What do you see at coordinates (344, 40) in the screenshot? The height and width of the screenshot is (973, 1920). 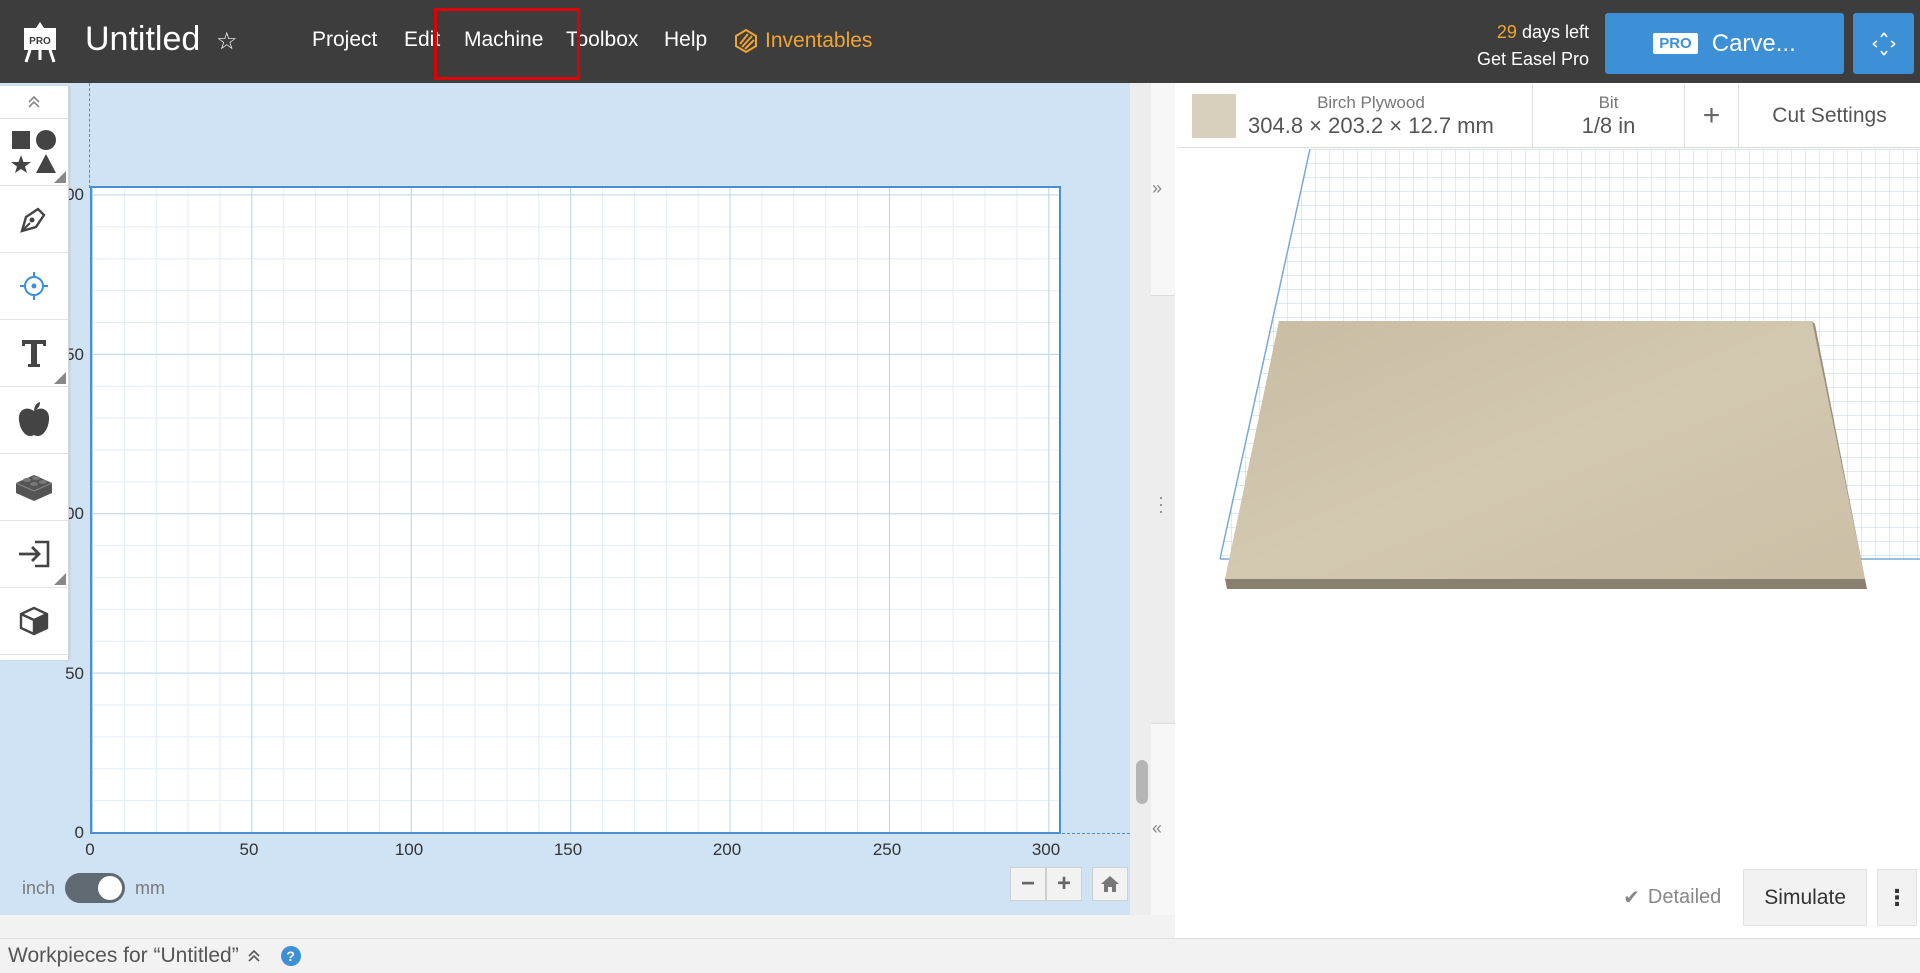 I see `menu-project: Project` at bounding box center [344, 40].